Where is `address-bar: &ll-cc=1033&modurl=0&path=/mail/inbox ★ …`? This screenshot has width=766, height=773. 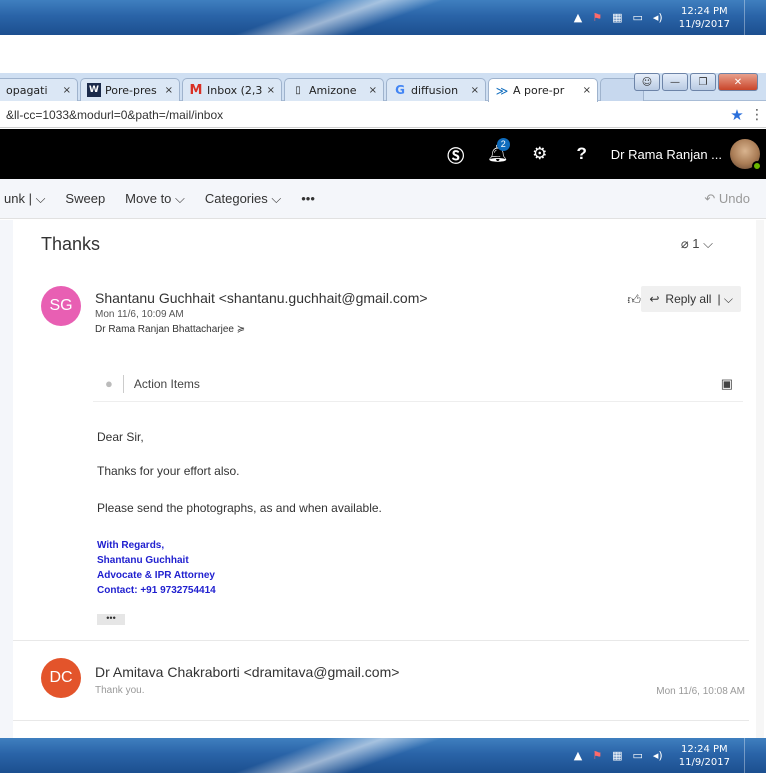 address-bar: &ll-cc=1033&modurl=0&path=/mail/inbox ★ … is located at coordinates (383, 115).